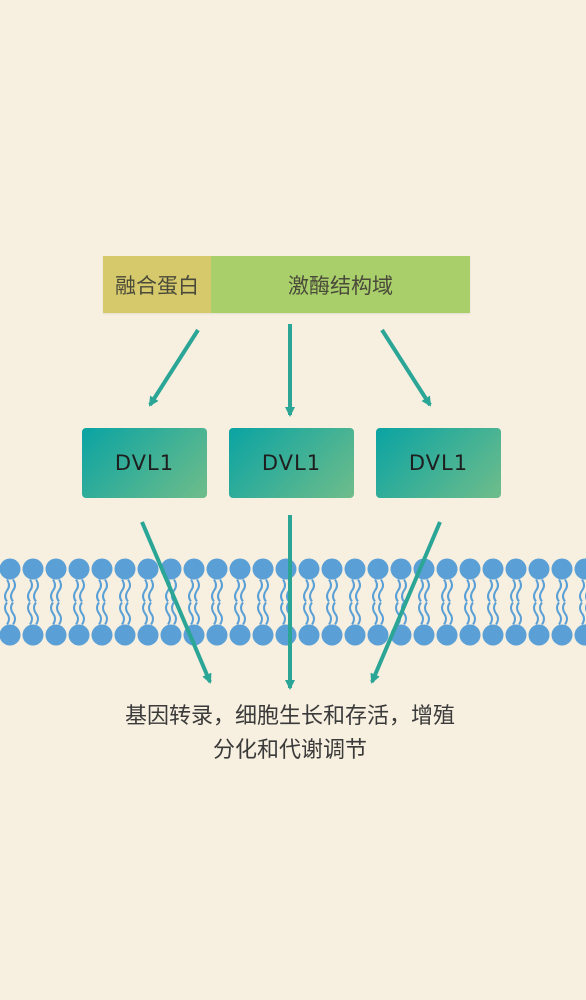 The image size is (586, 1000). Describe the element at coordinates (286, 284) in the screenshot. I see `fusion-protein-bar: 融合蛋白 激酶结构域` at that location.